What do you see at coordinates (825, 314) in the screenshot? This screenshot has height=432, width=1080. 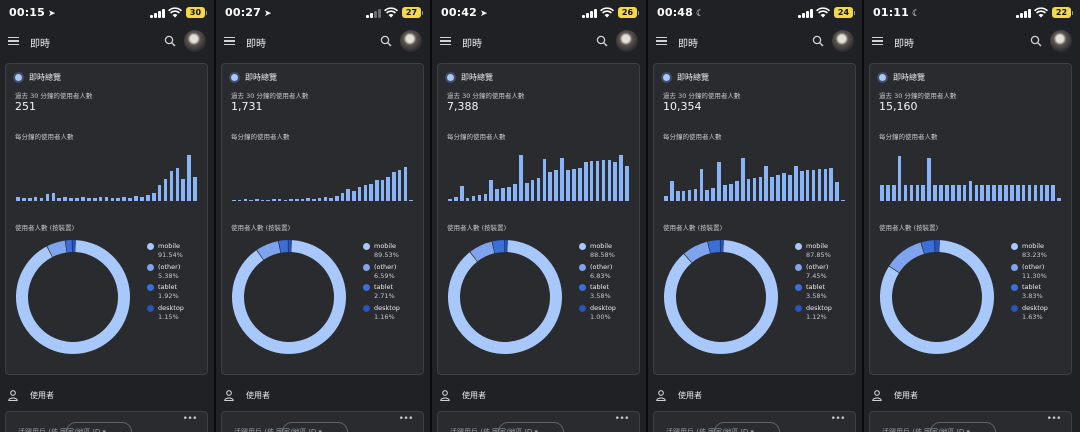 I see `legend-item-desktop: desktop 1.12%` at bounding box center [825, 314].